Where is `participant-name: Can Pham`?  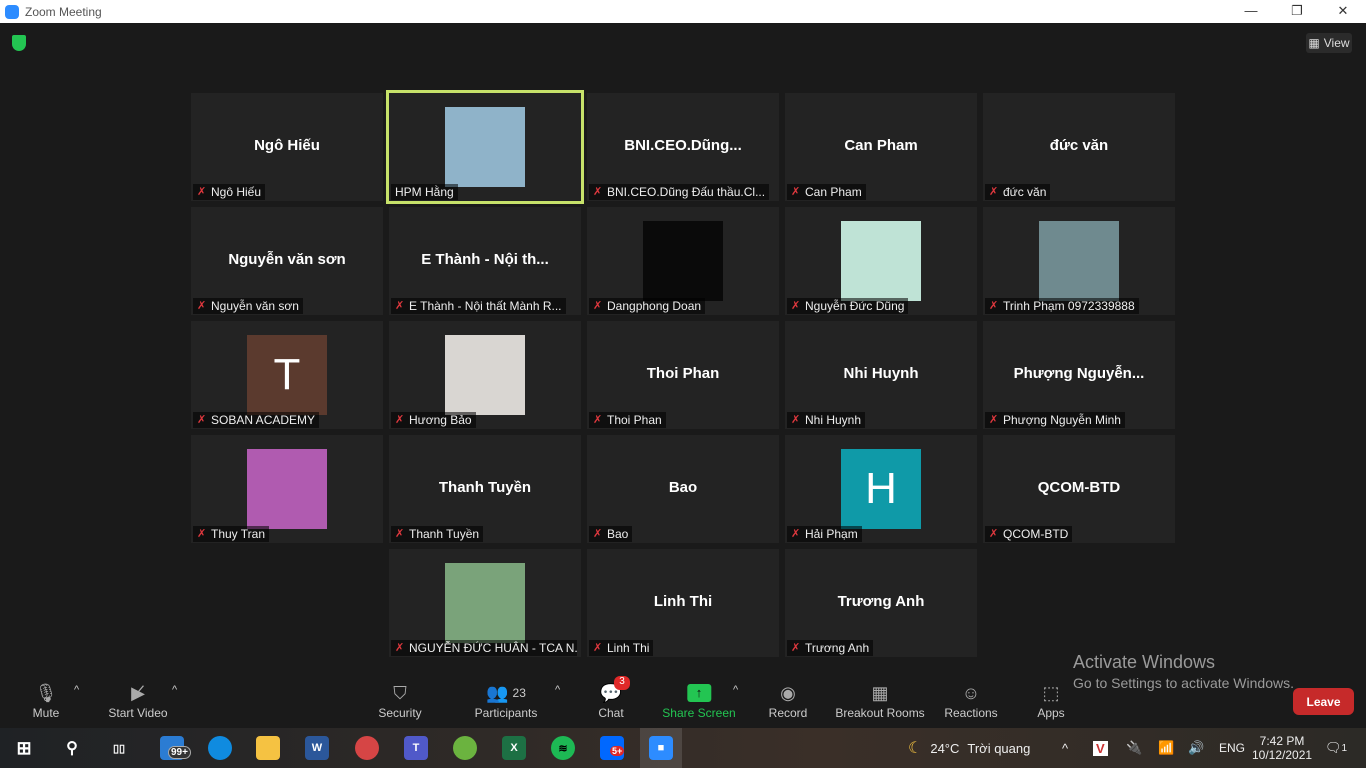 participant-name: Can Pham is located at coordinates (833, 192).